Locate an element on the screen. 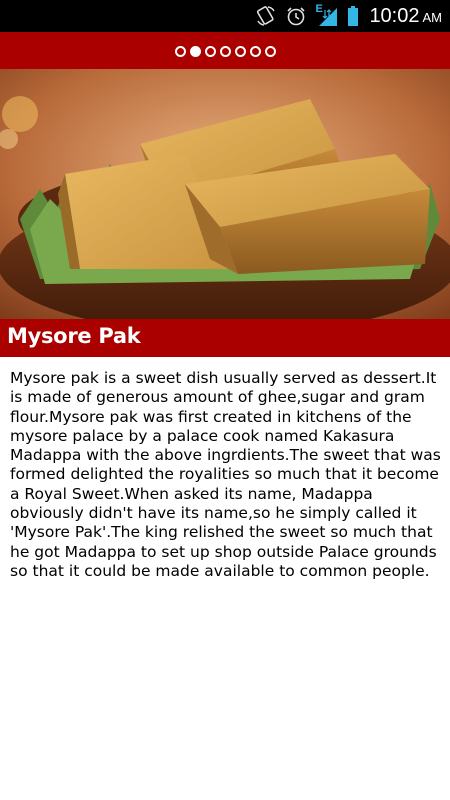  clock: 10:02 AM is located at coordinates (404, 16).